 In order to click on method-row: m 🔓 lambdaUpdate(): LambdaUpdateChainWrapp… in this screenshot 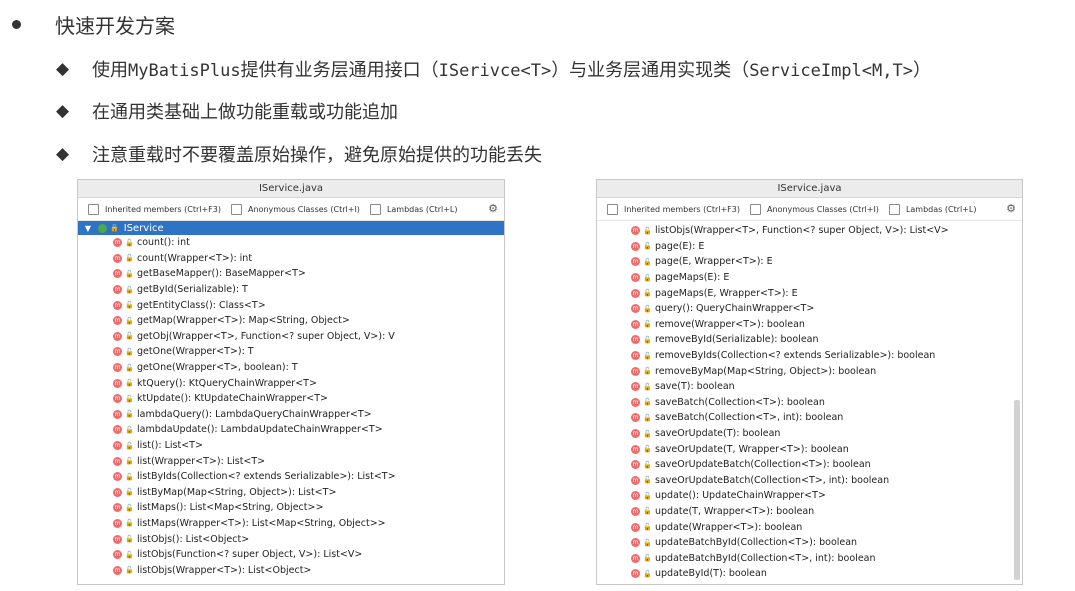, I will do `click(308, 430)`.